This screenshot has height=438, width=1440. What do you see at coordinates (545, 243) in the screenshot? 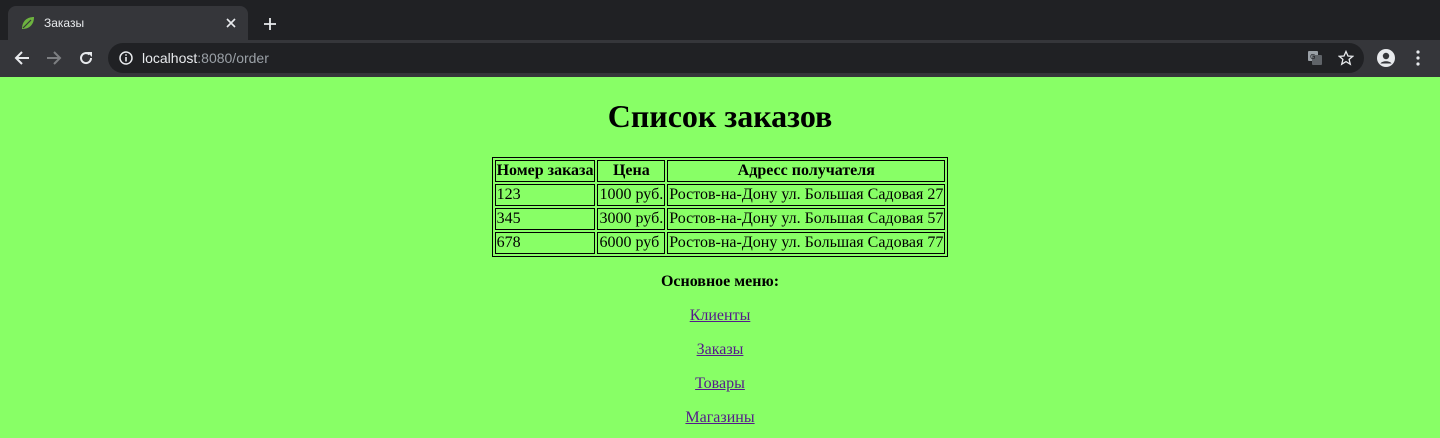
I see `cell-order-number: 678` at bounding box center [545, 243].